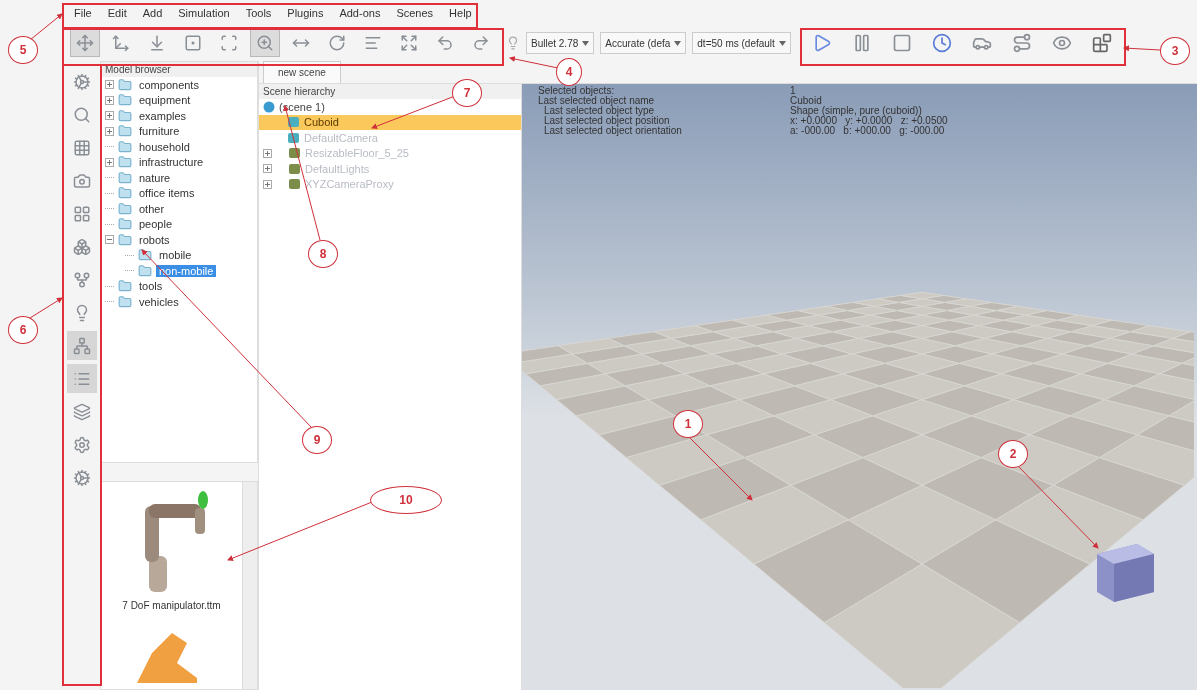 This screenshot has width=1197, height=690. Describe the element at coordinates (576, 91) in the screenshot. I see `info-label: Selected objects:` at that location.